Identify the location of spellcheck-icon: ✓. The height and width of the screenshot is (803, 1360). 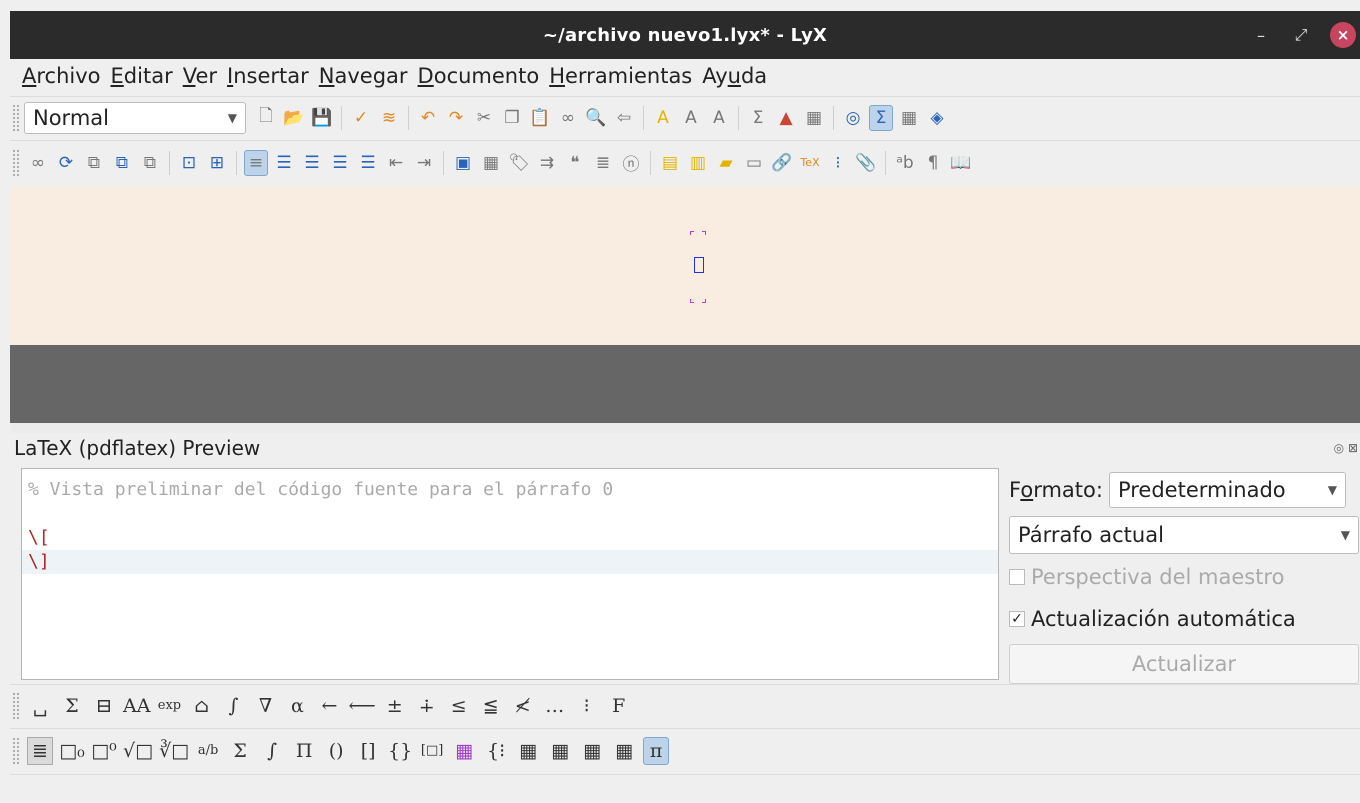
(361, 118).